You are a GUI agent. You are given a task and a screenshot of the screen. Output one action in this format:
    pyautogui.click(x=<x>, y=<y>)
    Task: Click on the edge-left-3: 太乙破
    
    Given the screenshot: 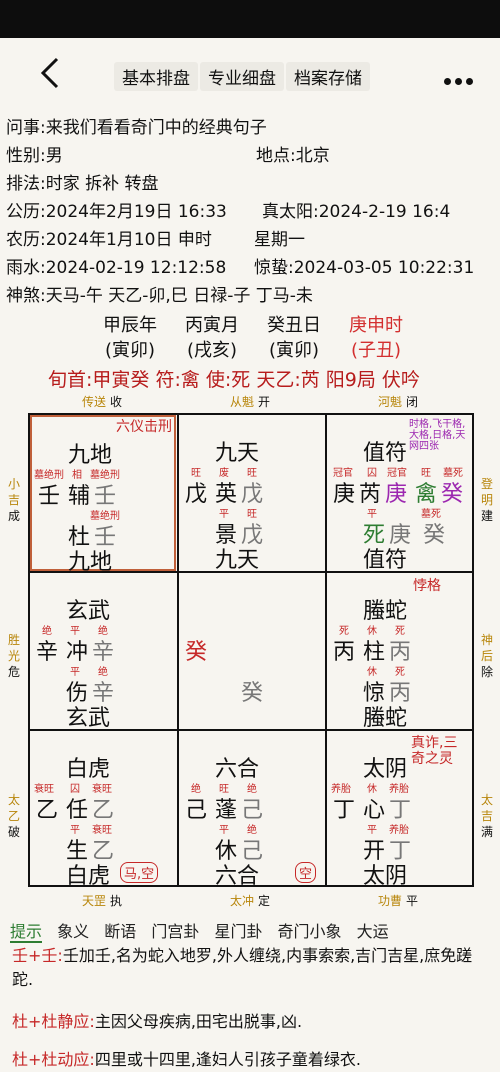 What is the action you would take?
    pyautogui.click(x=13, y=816)
    